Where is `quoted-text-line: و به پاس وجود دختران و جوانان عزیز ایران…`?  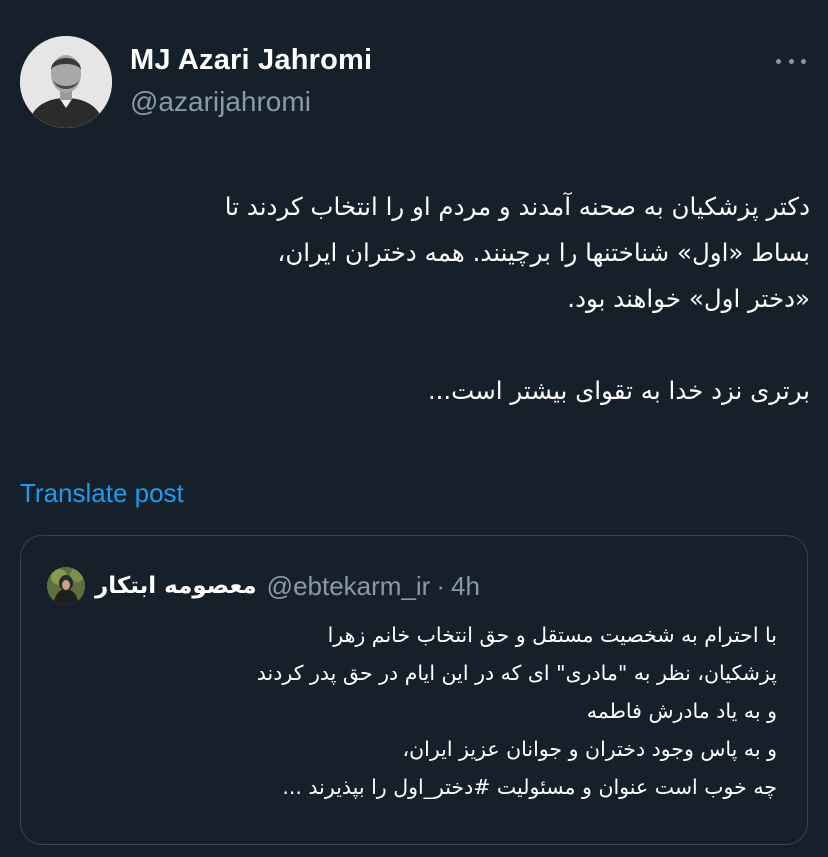
quoted-text-line: و به پاس وجود دختران و جوانان عزیز ایران… is located at coordinates (589, 749).